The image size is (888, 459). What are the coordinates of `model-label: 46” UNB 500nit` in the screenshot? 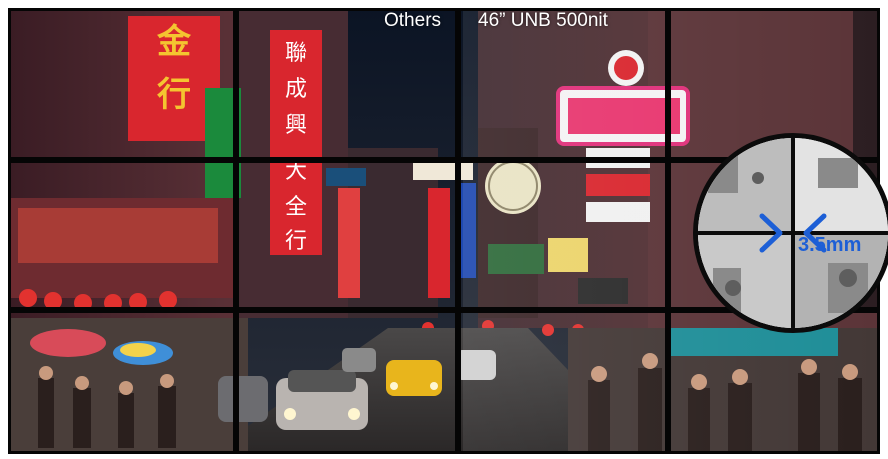 It's located at (543, 20).